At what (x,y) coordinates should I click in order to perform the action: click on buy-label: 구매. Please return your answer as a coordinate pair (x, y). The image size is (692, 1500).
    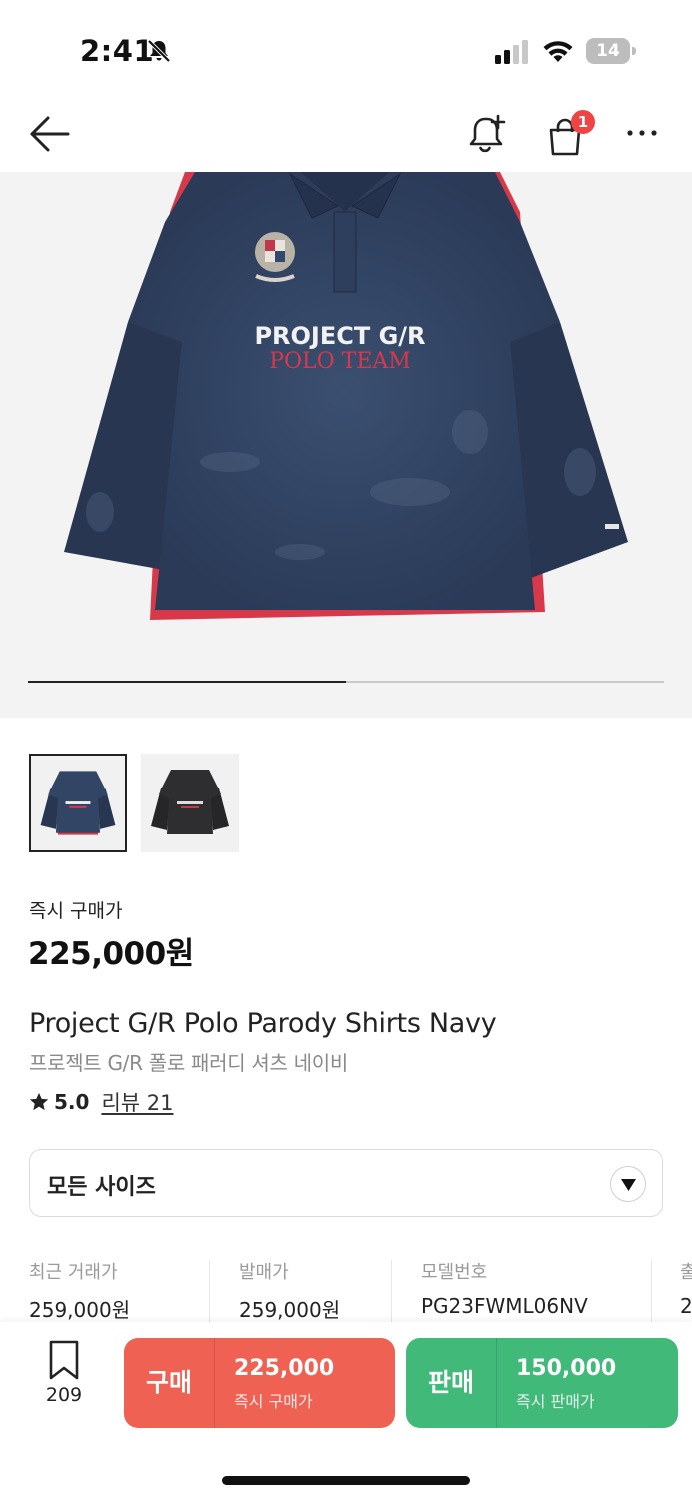
    Looking at the image, I should click on (168, 1382).